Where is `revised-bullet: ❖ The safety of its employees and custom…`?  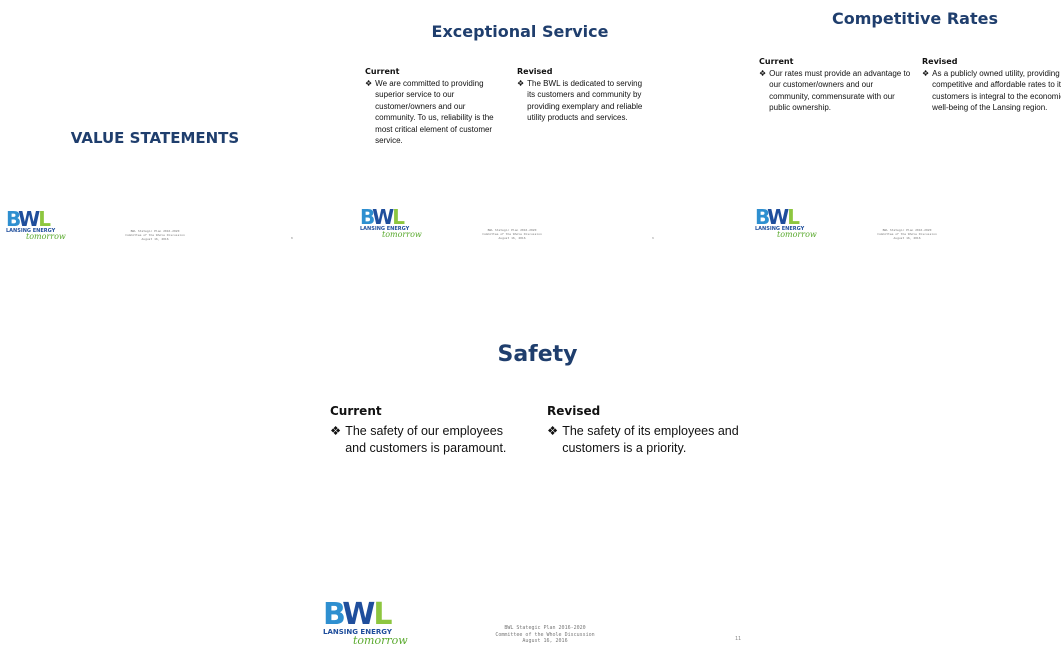 revised-bullet: ❖ The safety of its employees and custom… is located at coordinates (647, 440).